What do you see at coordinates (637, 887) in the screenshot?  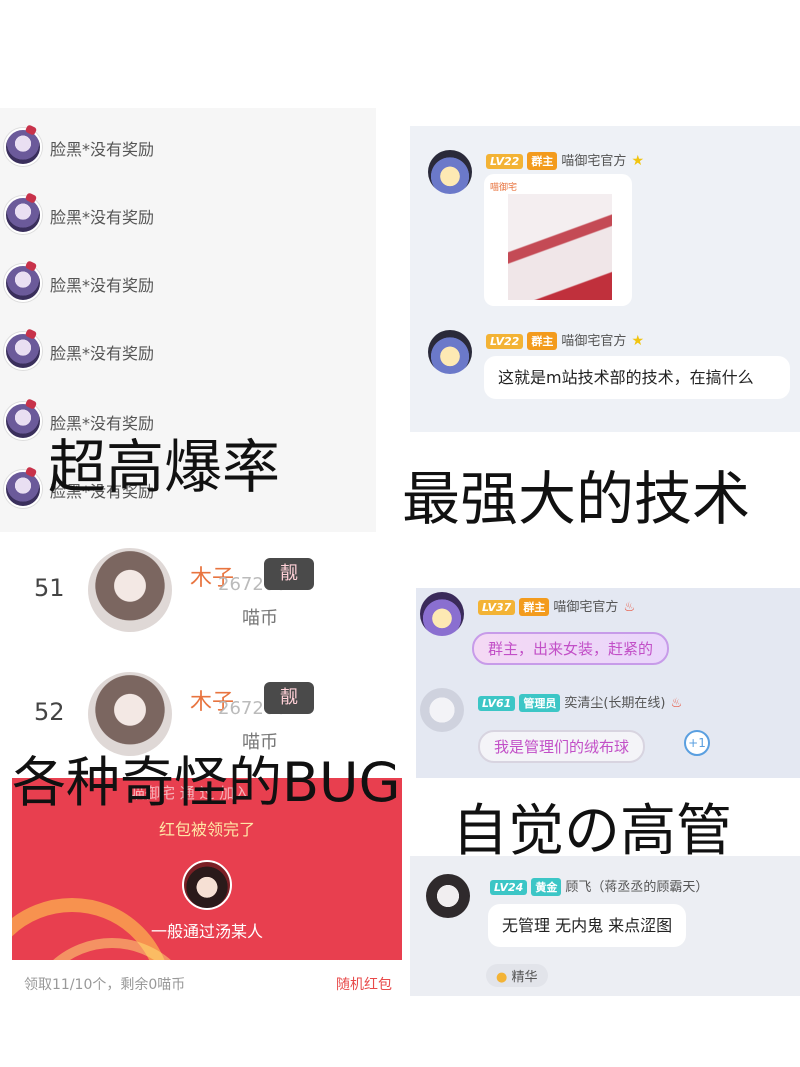 I see `nickname: 顾飞（蒋丞丞的顾霸天）` at bounding box center [637, 887].